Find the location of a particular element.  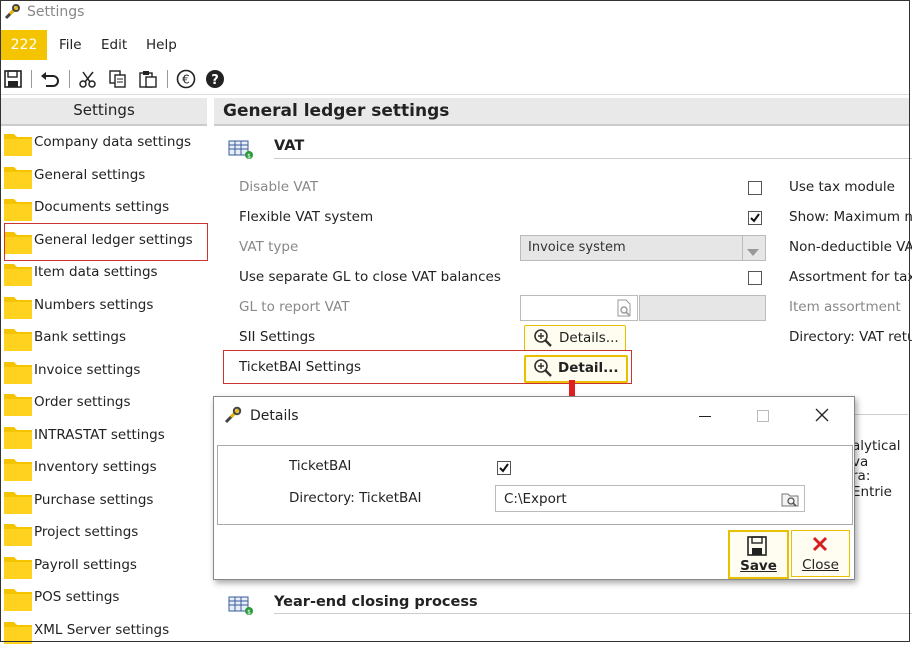

company-badge: 222 is located at coordinates (24, 45).